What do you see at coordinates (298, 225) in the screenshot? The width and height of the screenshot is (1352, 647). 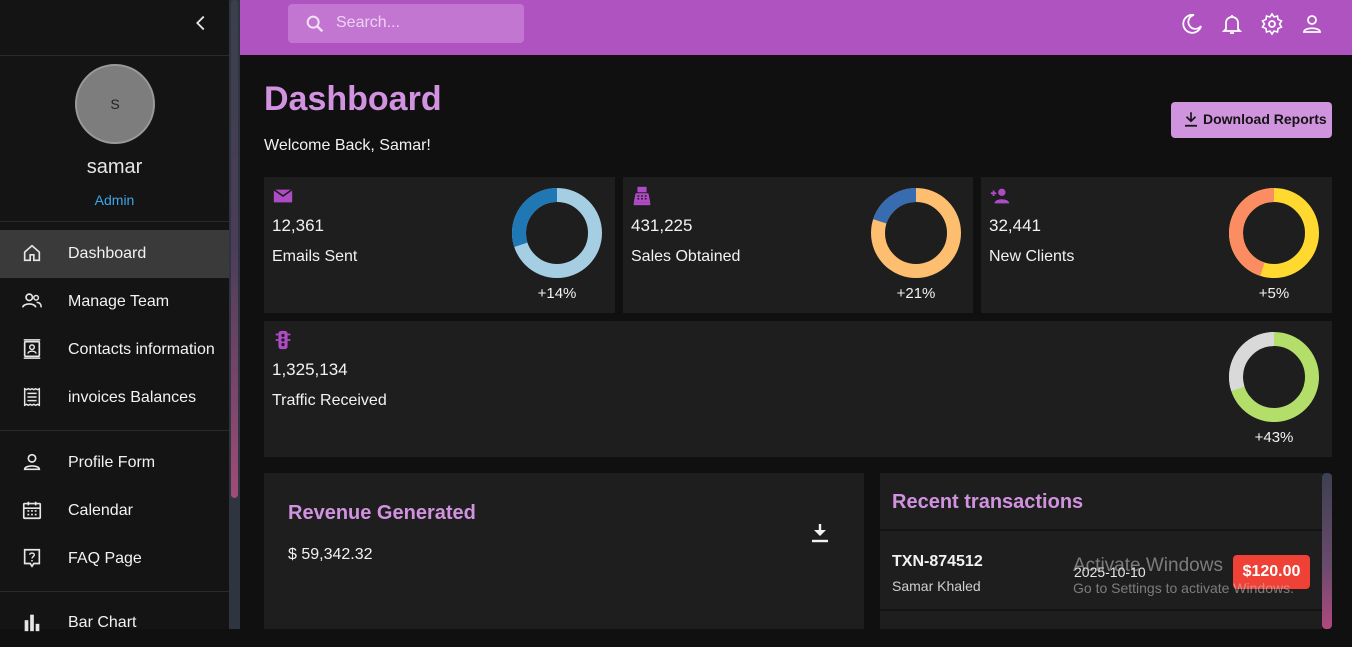 I see `stat-value: 12,361` at bounding box center [298, 225].